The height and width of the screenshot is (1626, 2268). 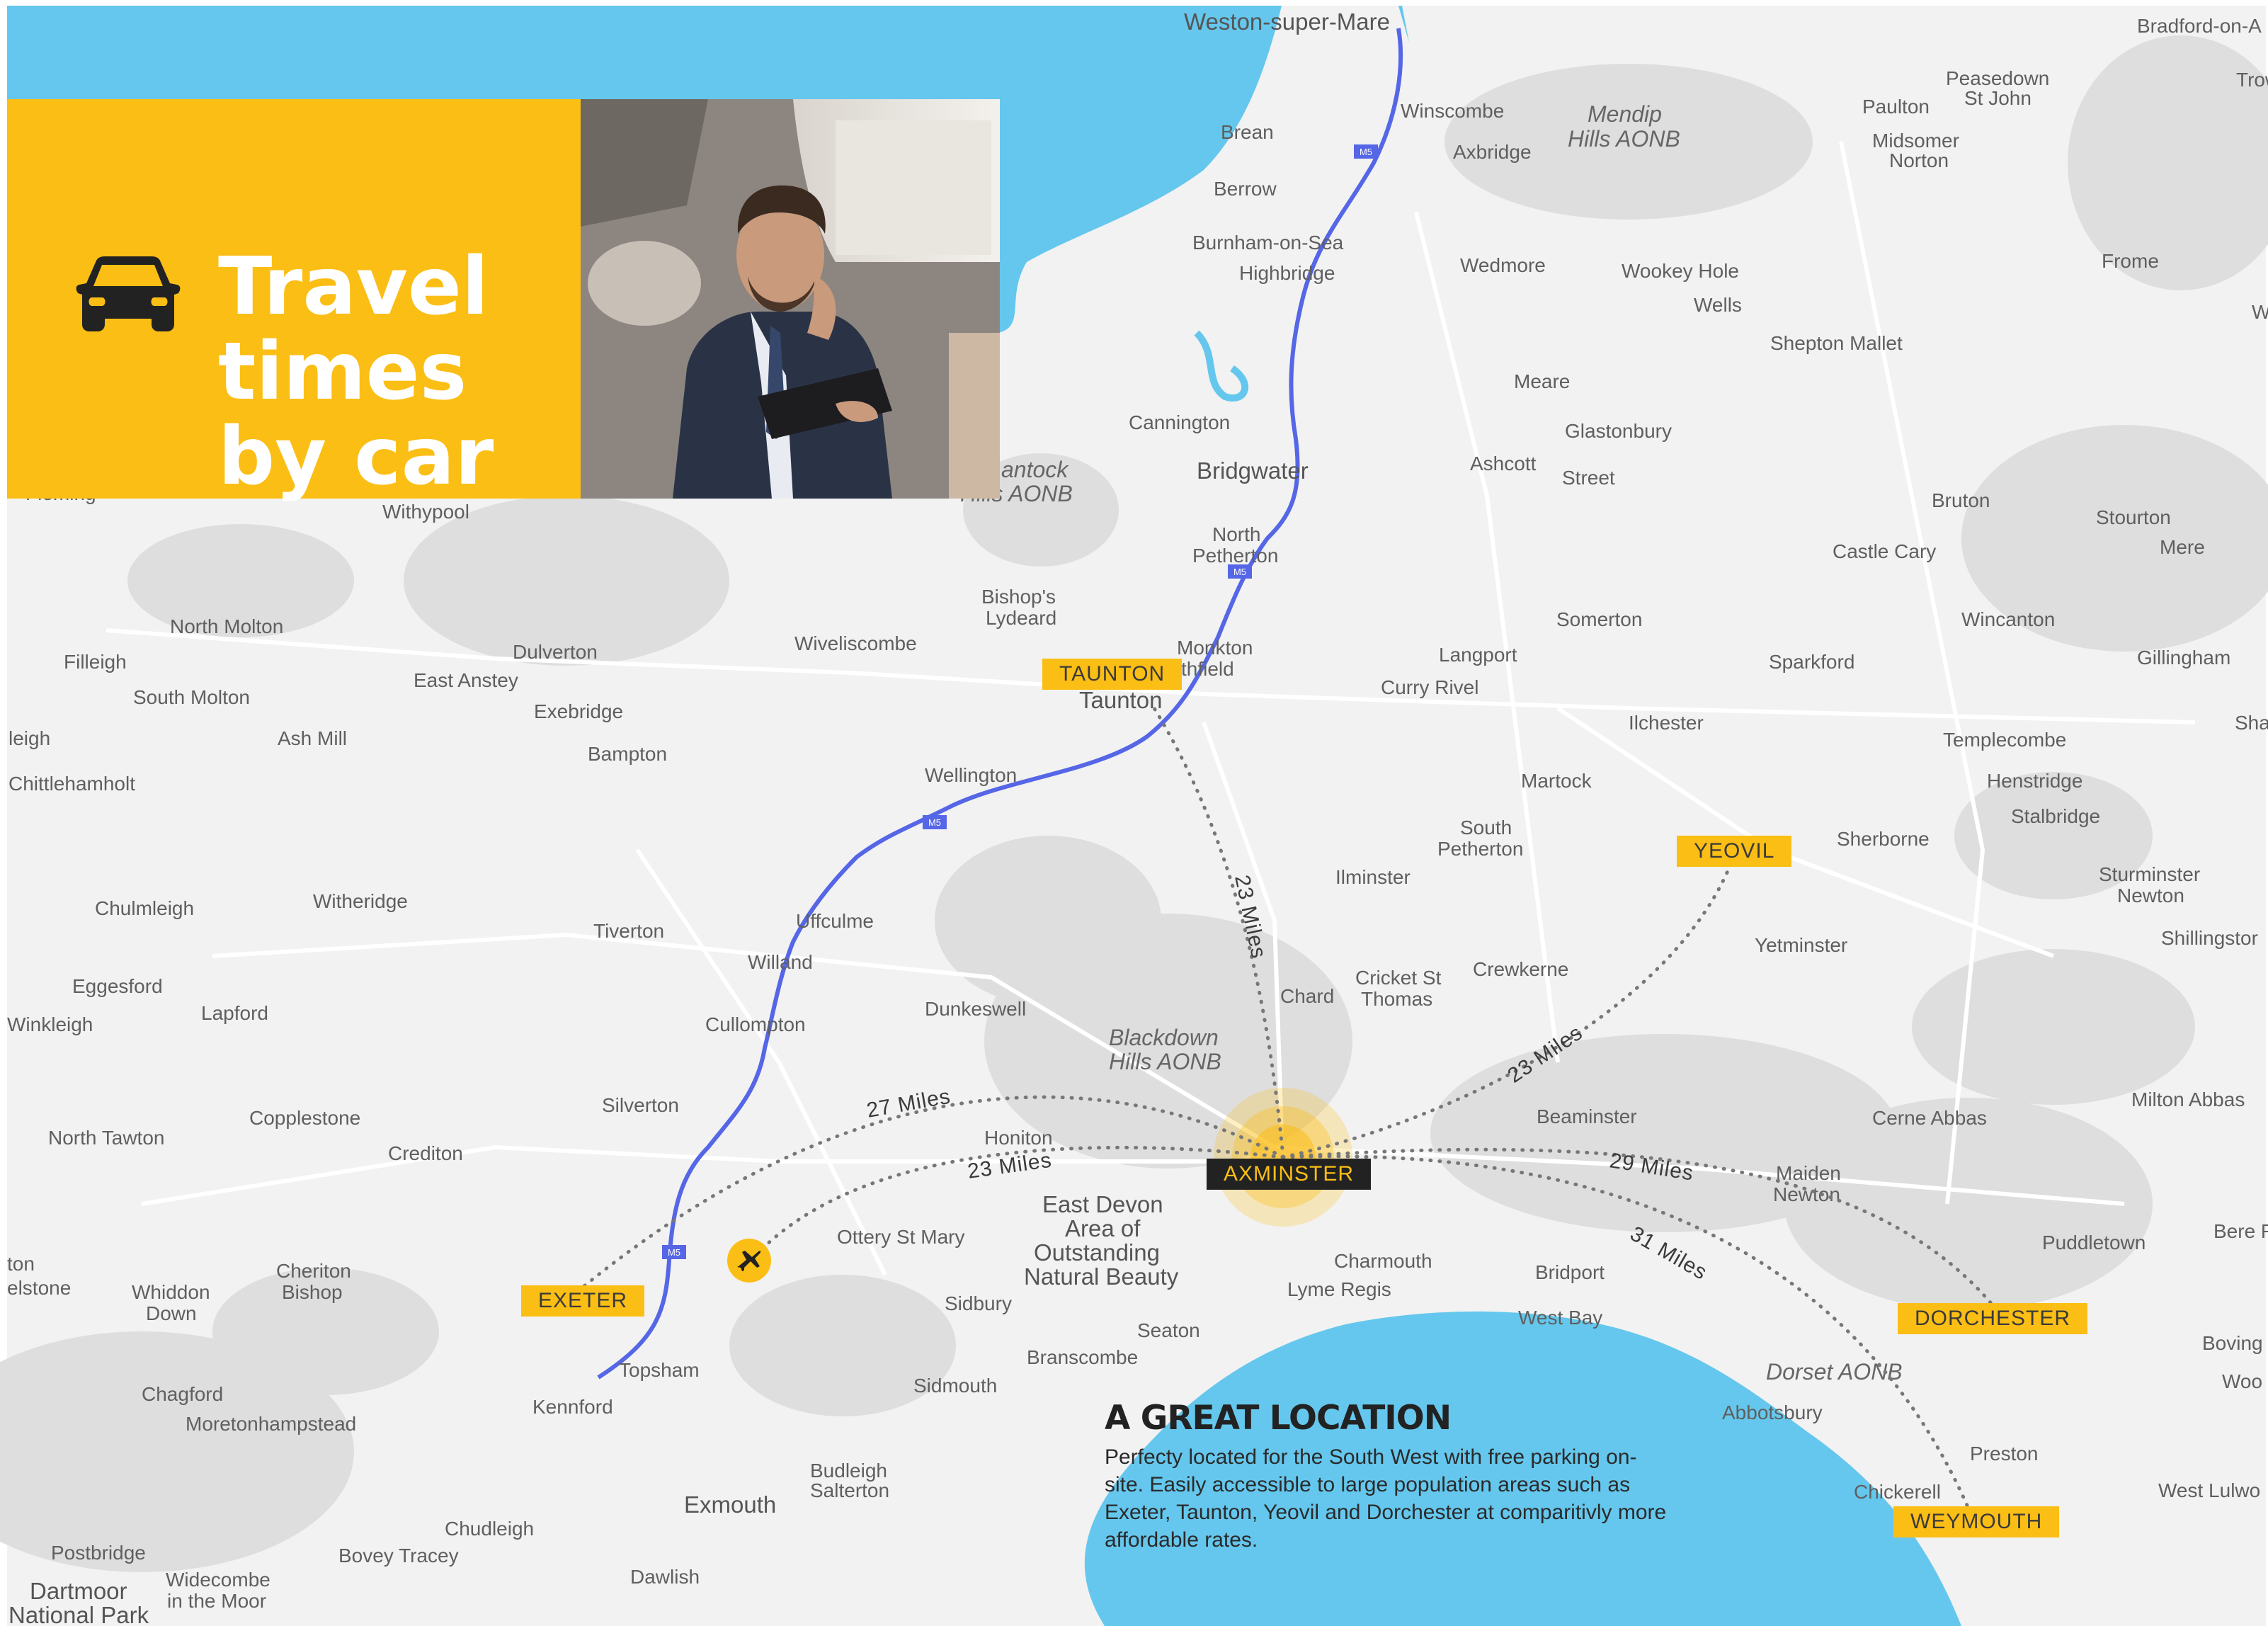 I want to click on place-sidbury: Sidbury, so click(x=979, y=1303).